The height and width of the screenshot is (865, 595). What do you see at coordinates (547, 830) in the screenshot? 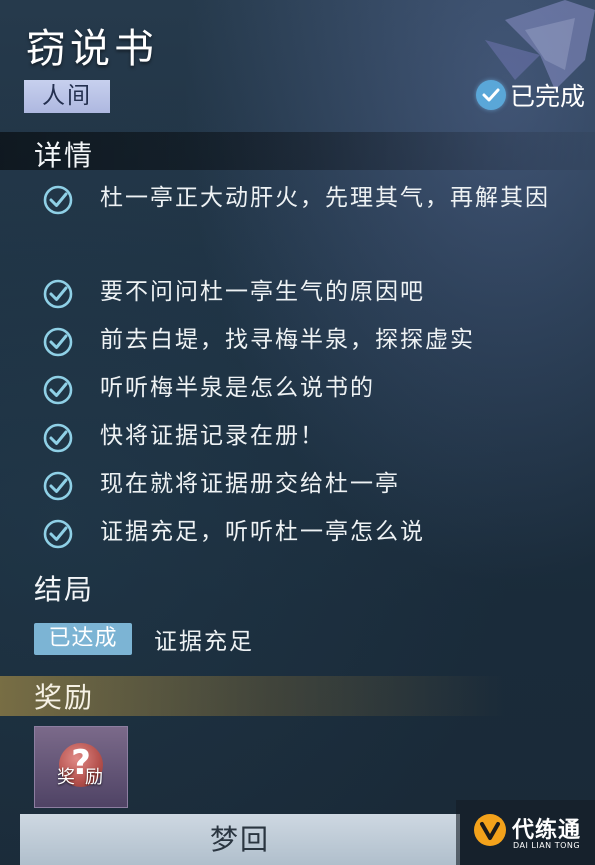
I see `brand-name-cn: 代练通` at bounding box center [547, 830].